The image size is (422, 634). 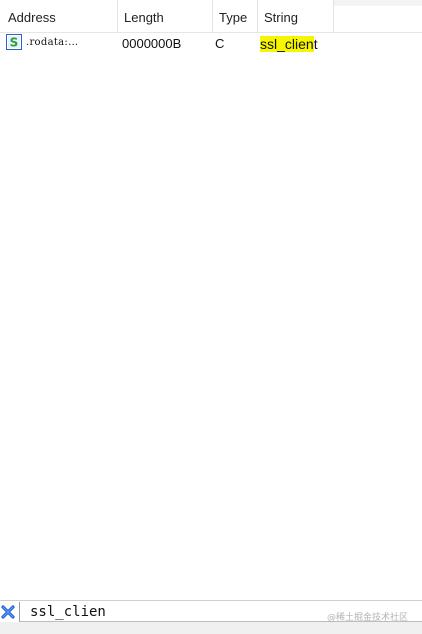 I want to click on quick-search-bar: @稀土掘金技术社区, so click(x=211, y=617).